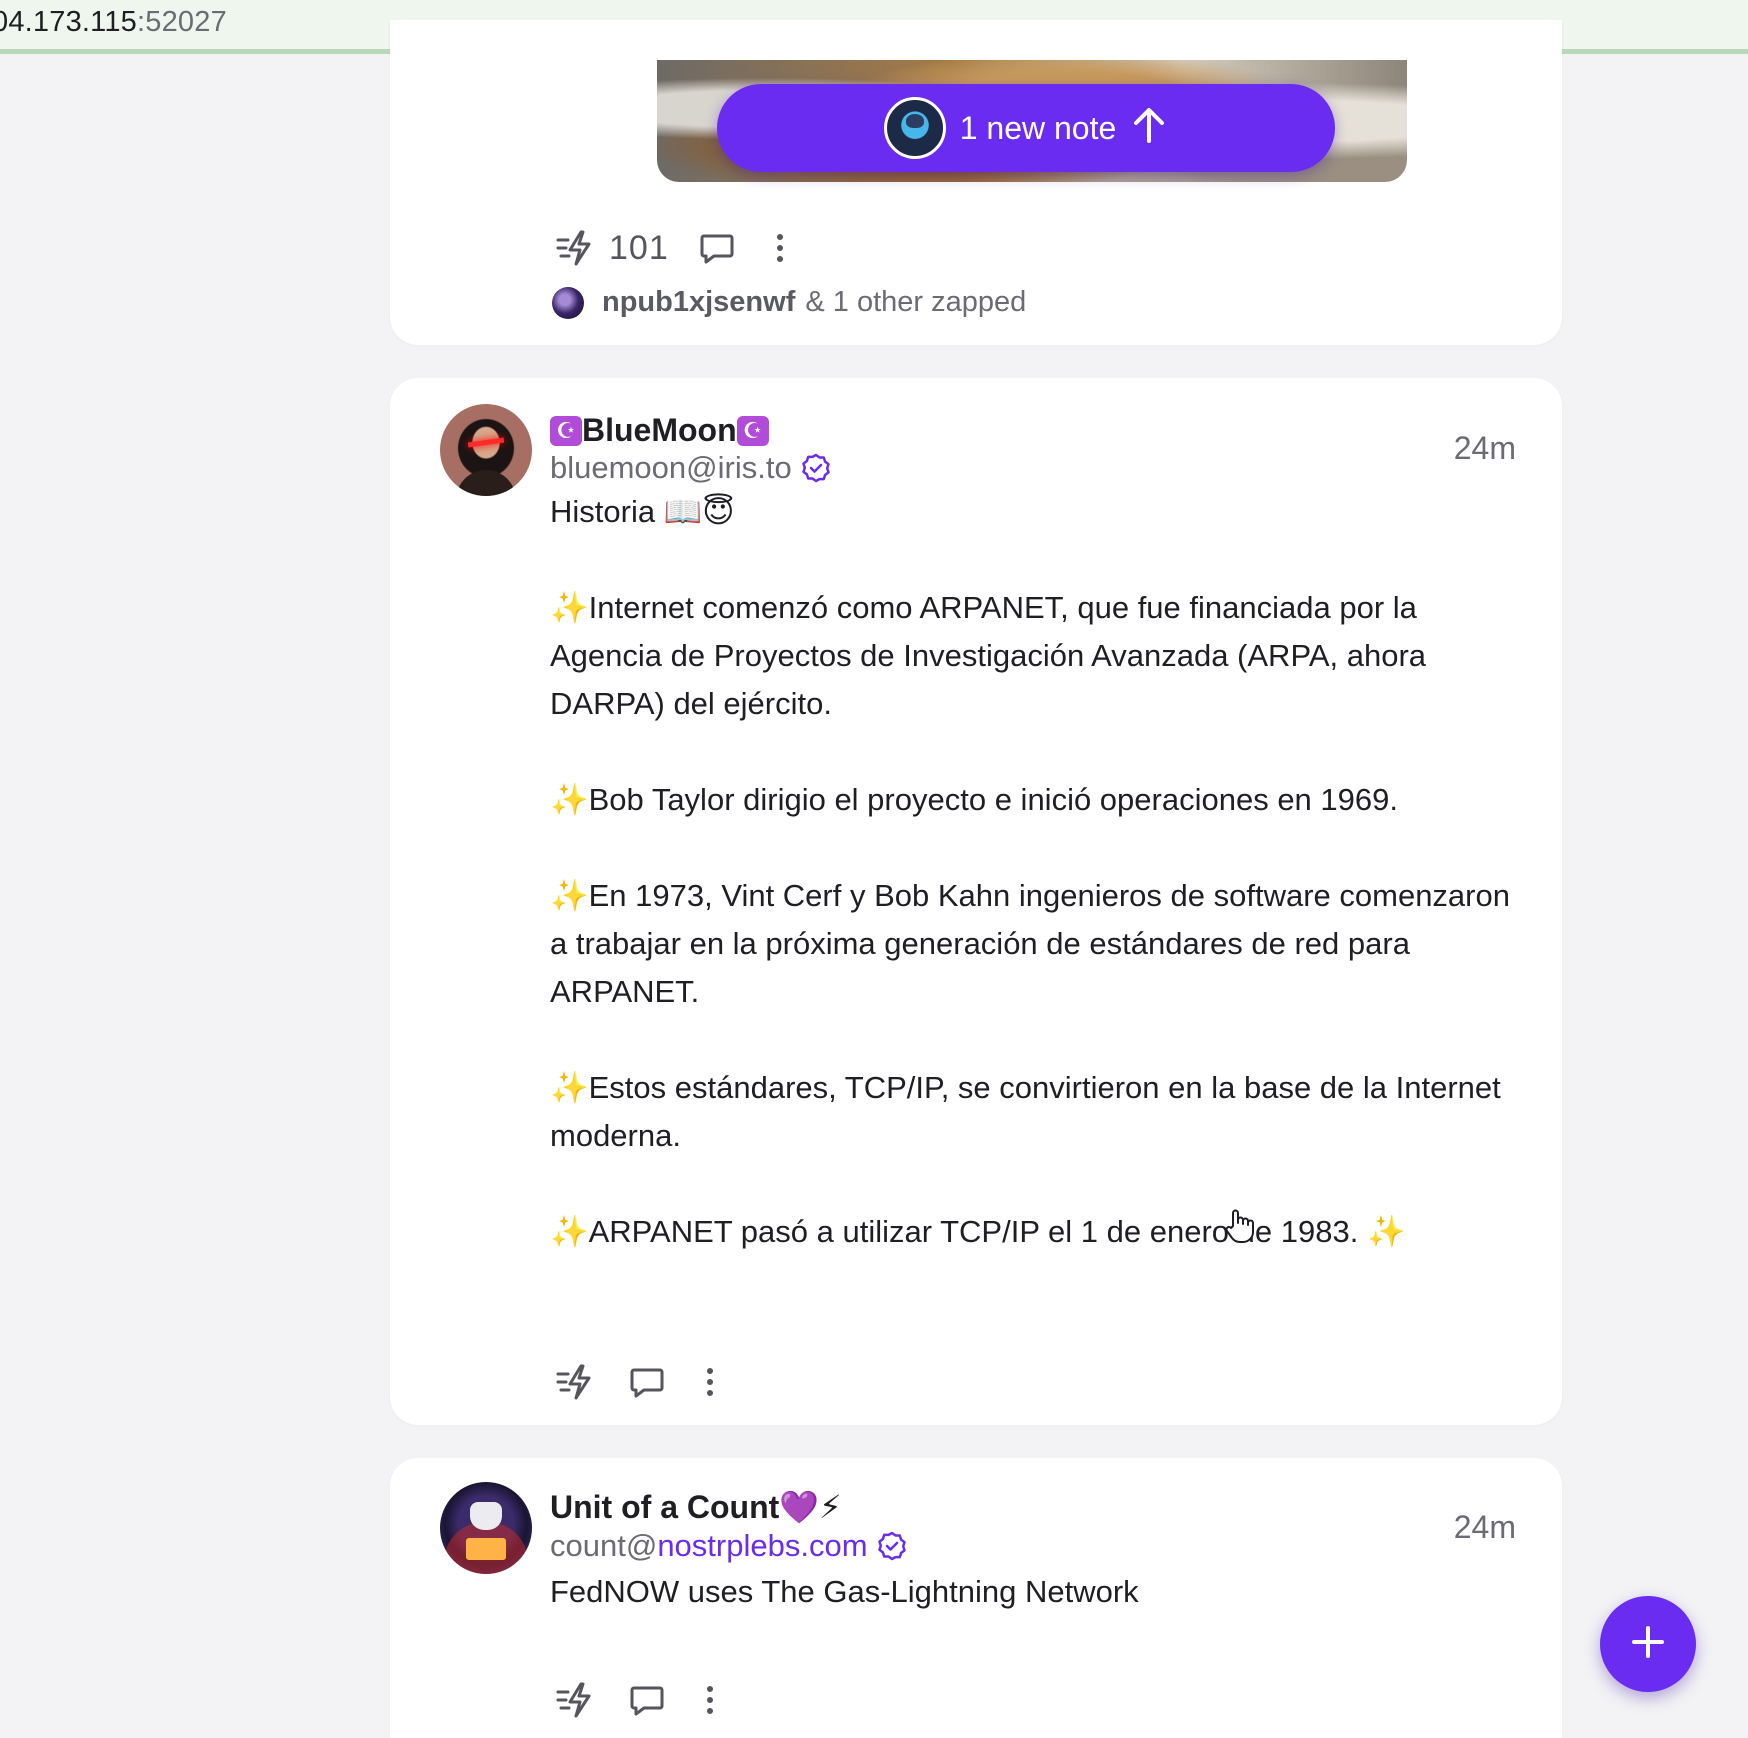  Describe the element at coordinates (916, 302) in the screenshot. I see `zapped-by-suffix: & 1 other zapped` at that location.